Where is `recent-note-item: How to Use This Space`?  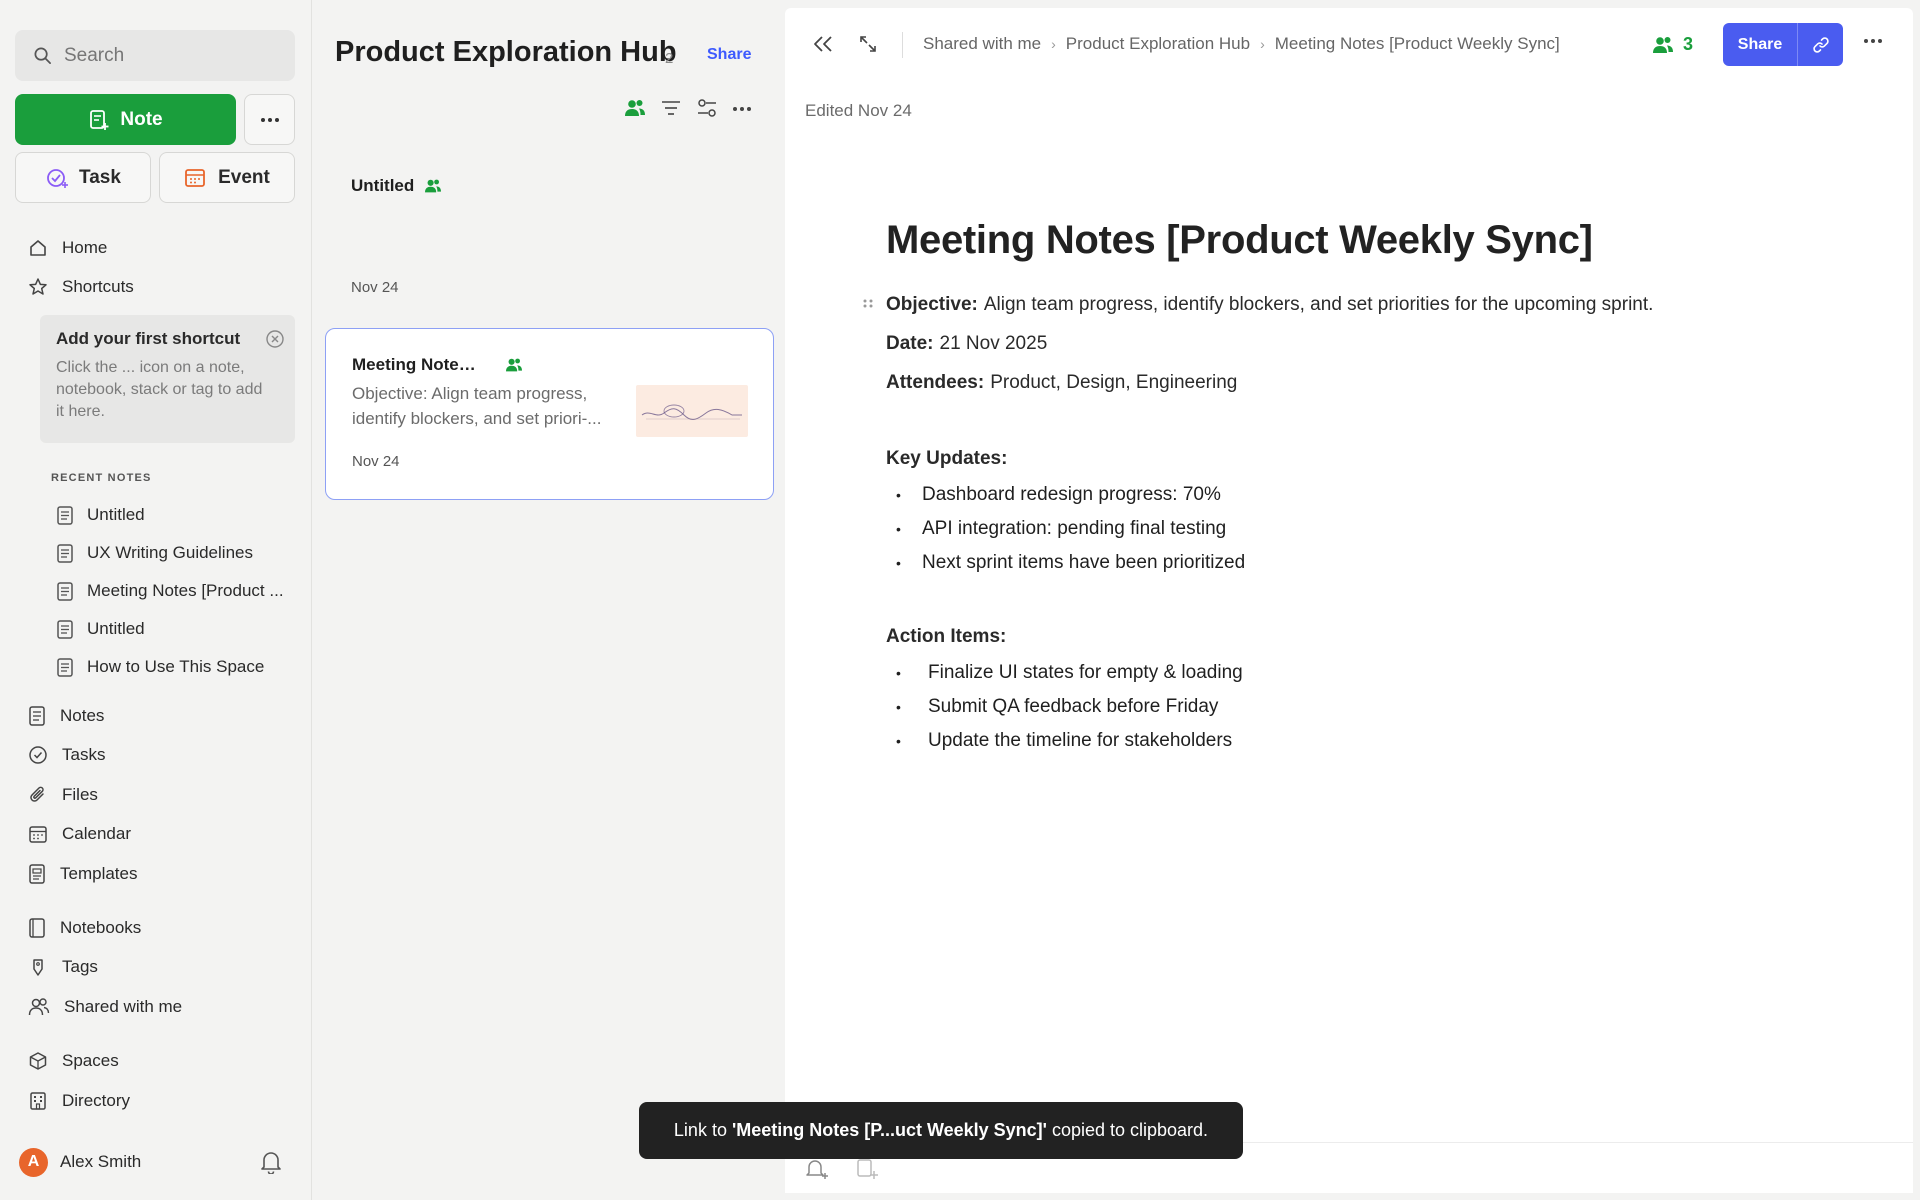 recent-note-item: How to Use This Space is located at coordinates (160, 667).